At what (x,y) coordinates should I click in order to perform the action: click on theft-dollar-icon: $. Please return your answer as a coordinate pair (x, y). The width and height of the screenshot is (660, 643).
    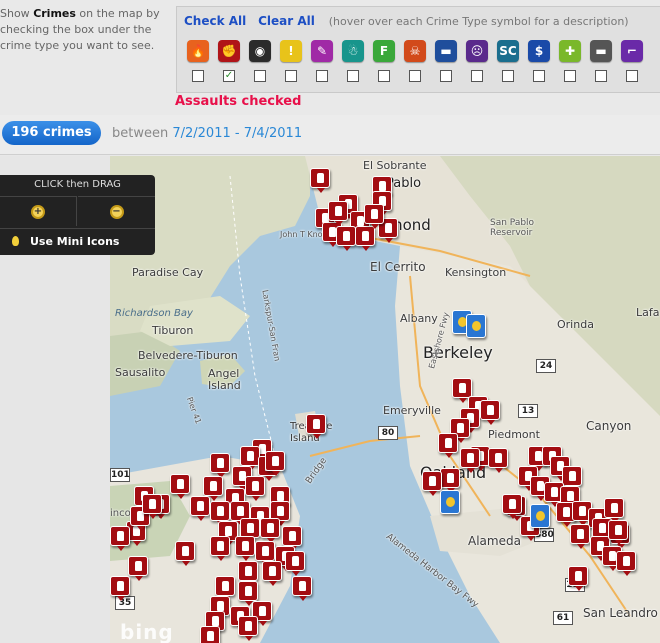
    Looking at the image, I should click on (539, 51).